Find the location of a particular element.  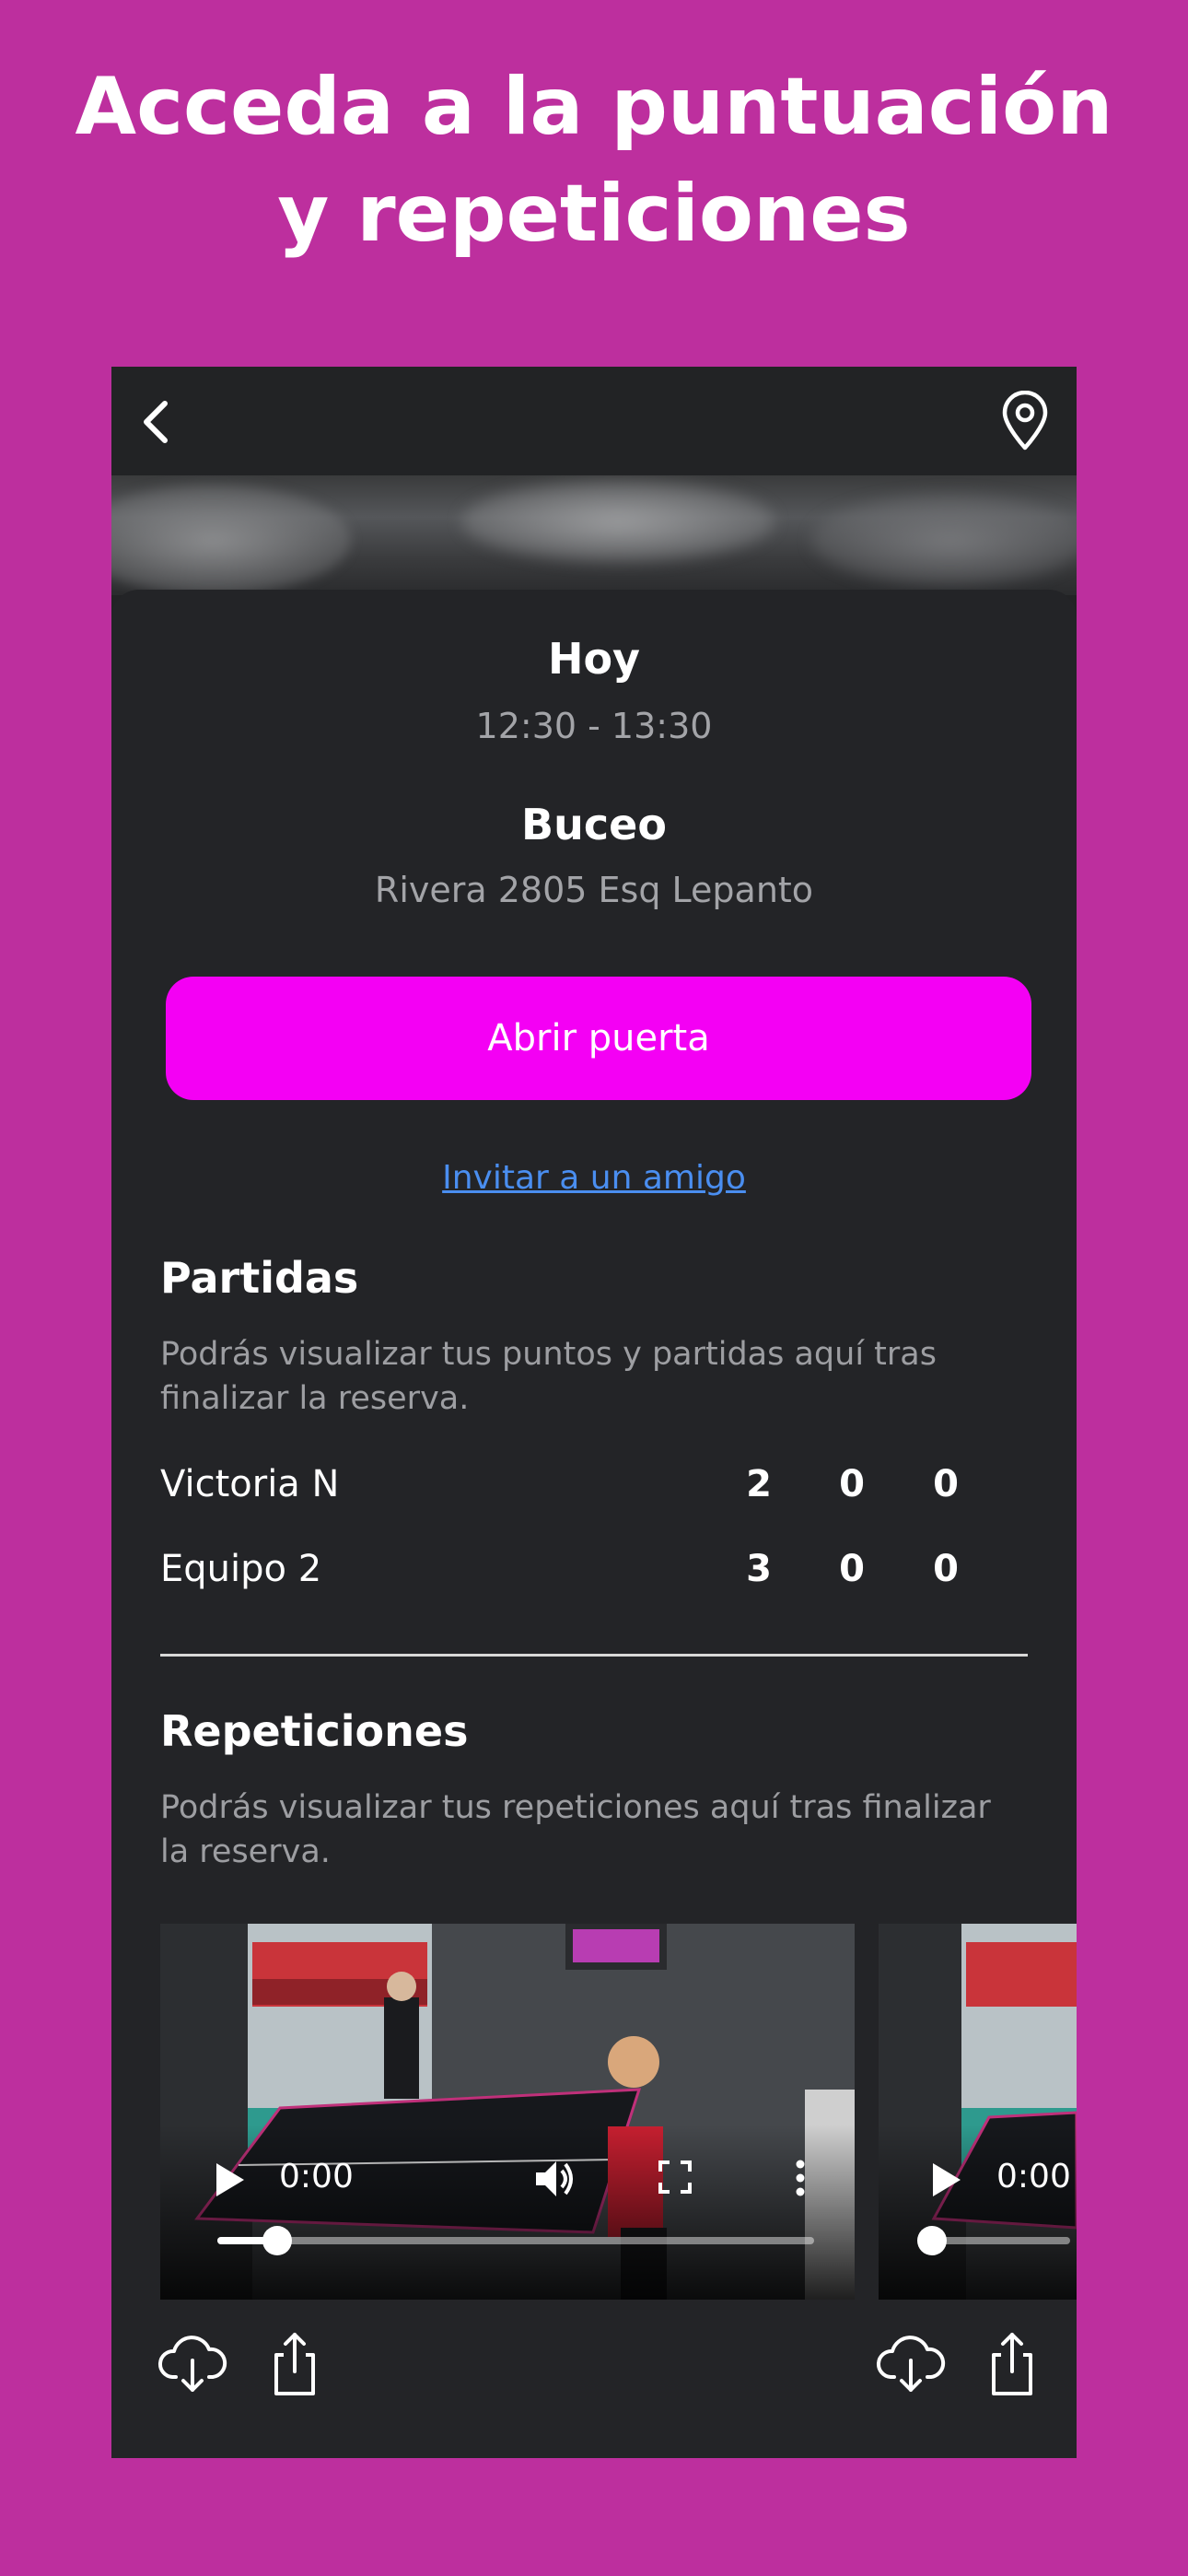

invite-friend-link: Invitar a un amigo is located at coordinates (594, 1178).